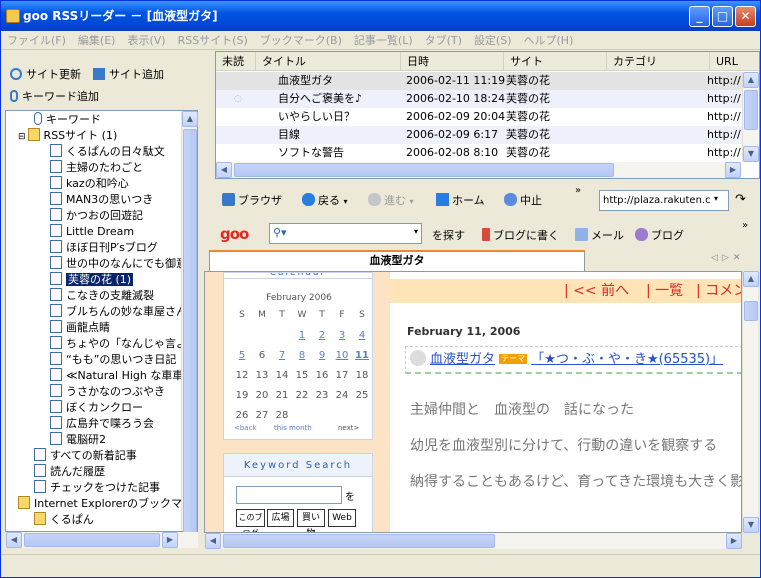 This screenshot has height=578, width=761. Describe the element at coordinates (416, 231) in the screenshot. I see `chevron-down-icon: ▾` at that location.